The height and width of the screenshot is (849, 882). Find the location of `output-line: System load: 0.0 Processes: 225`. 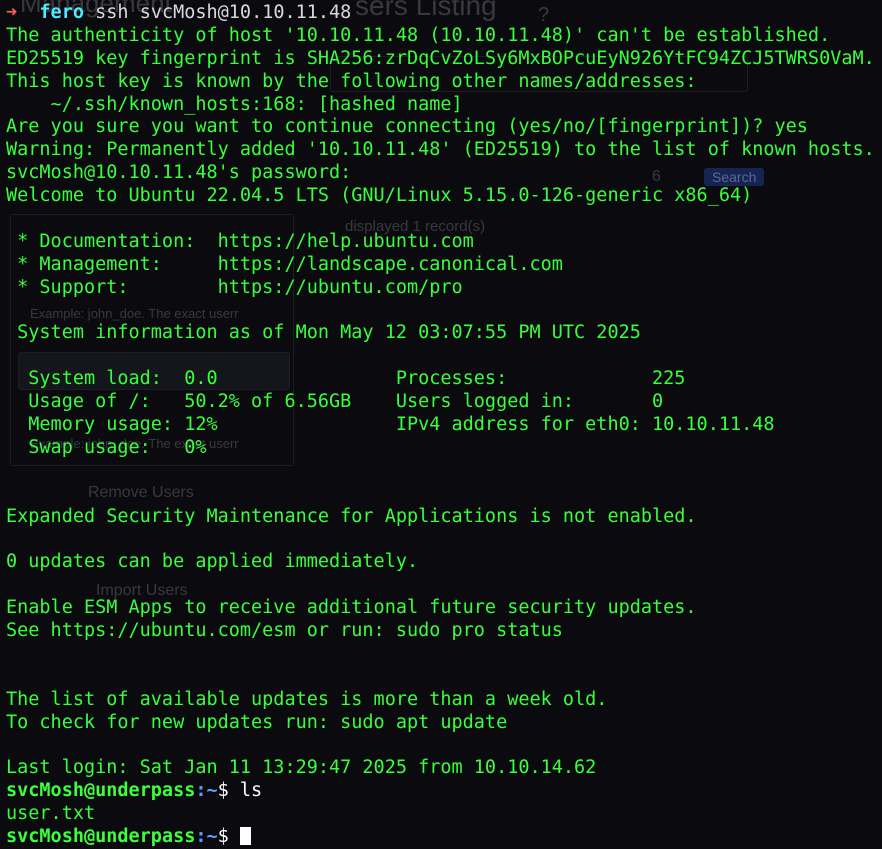

output-line: System load: 0.0 Processes: 225 is located at coordinates (346, 379).